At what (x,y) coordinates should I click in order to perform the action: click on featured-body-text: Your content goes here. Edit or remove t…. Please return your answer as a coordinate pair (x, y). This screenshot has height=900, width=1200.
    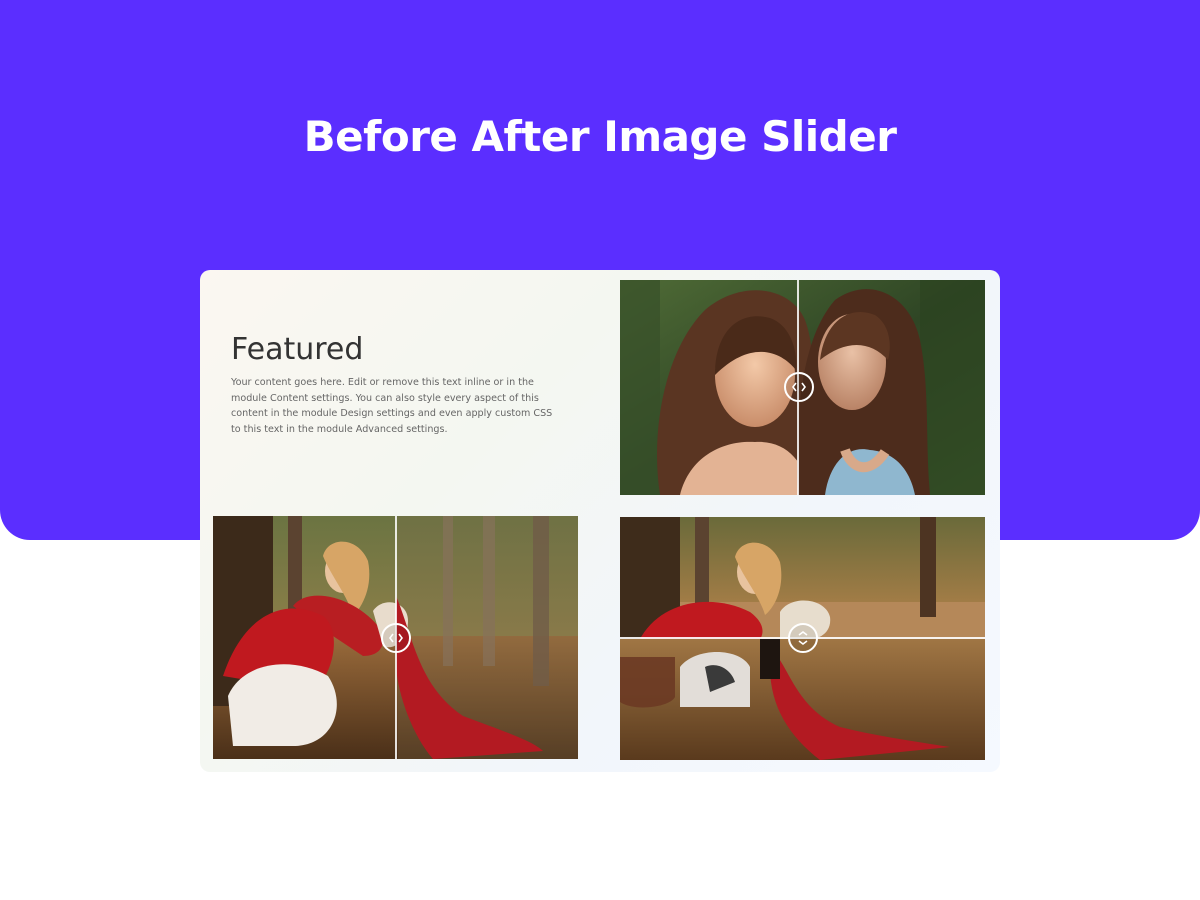
    Looking at the image, I should click on (392, 406).